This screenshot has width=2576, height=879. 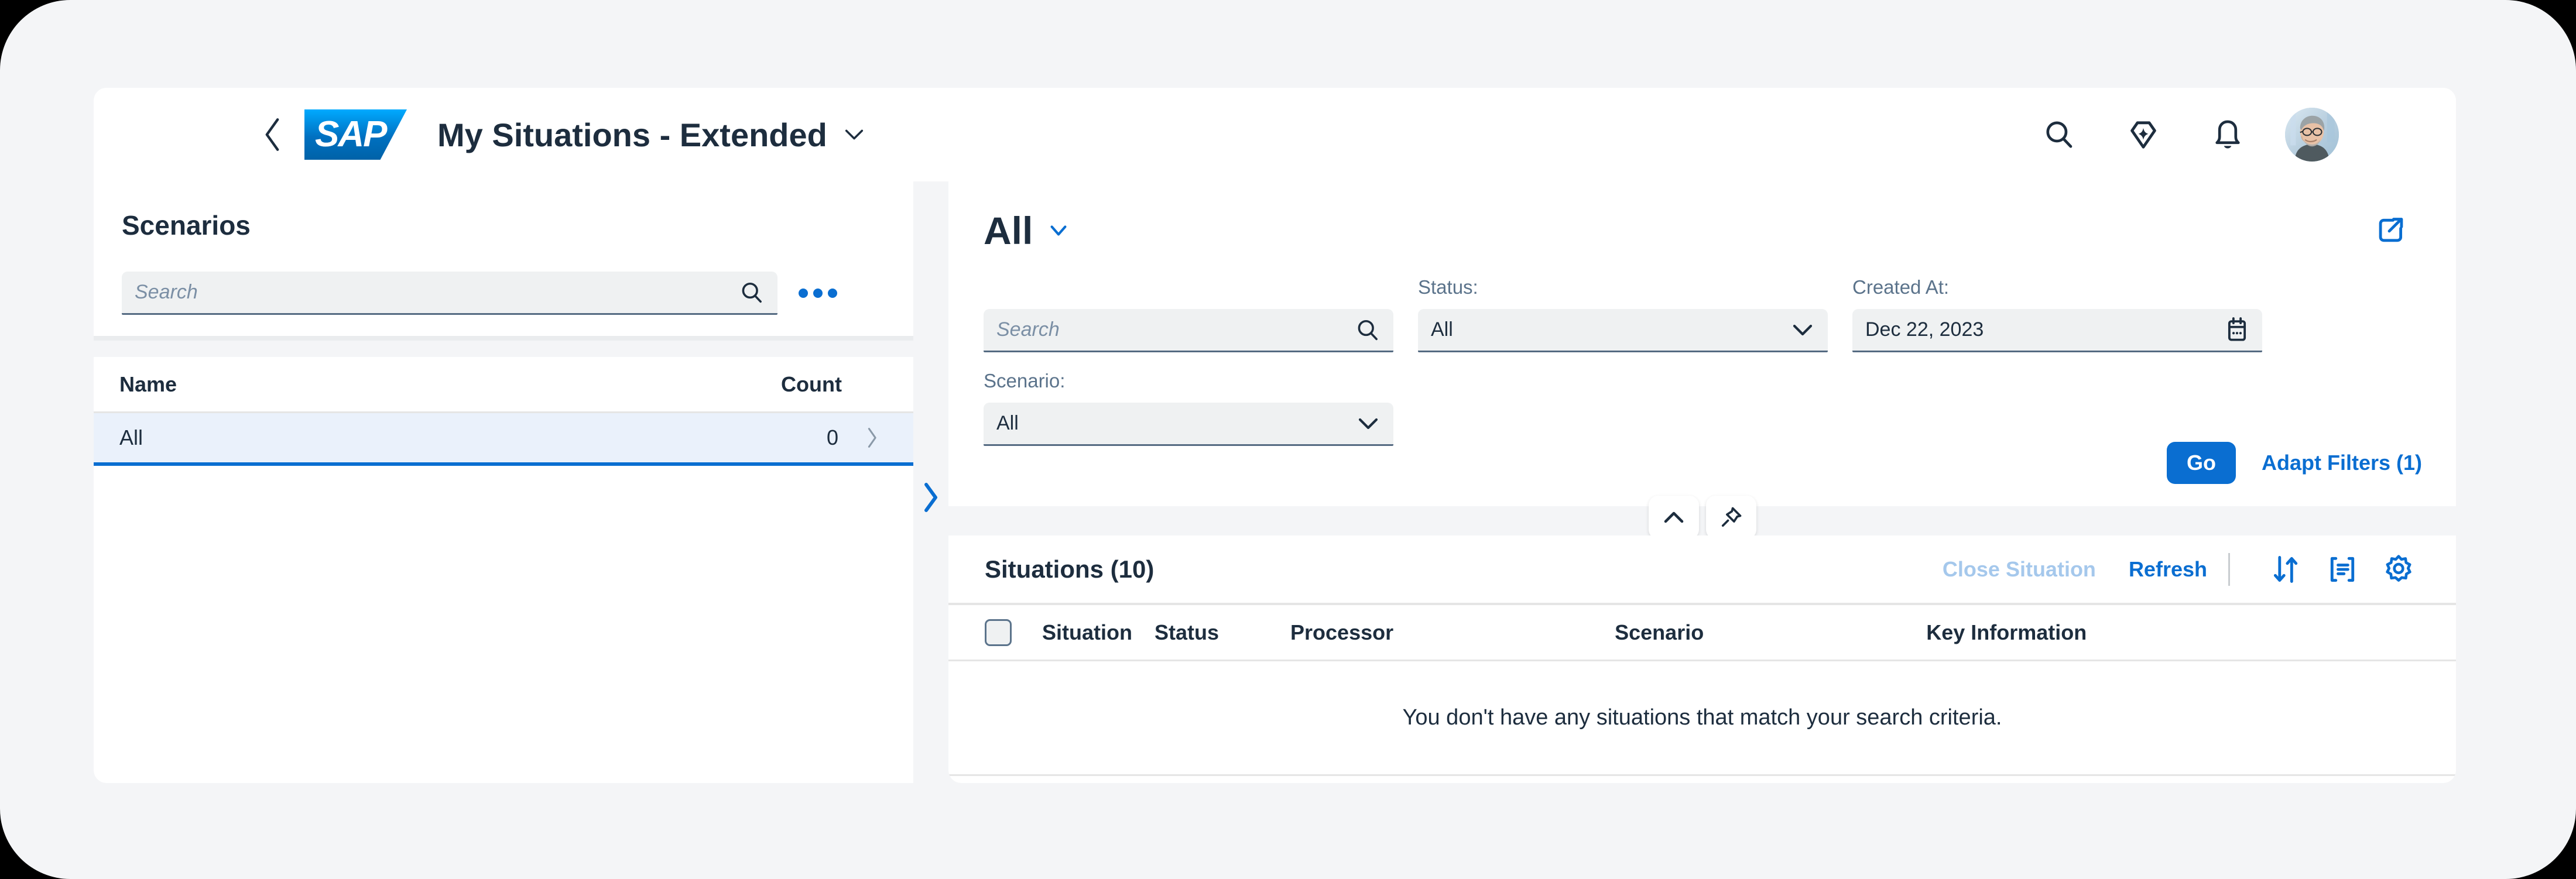 I want to click on column-header-situation: Situation, so click(x=1087, y=632).